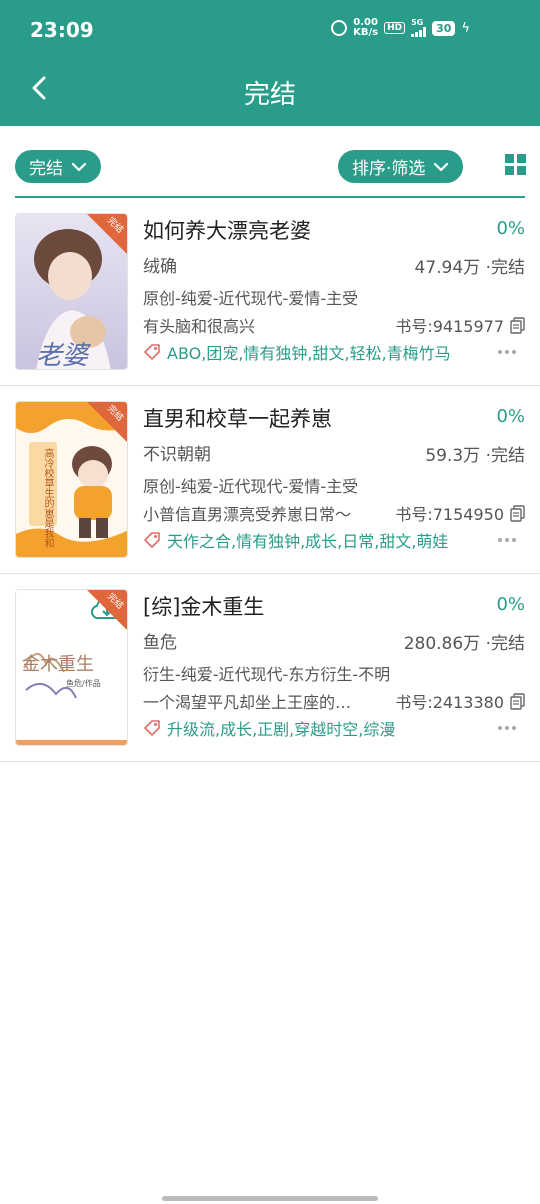  Describe the element at coordinates (227, 231) in the screenshot. I see `book-title: 如何养大漂亮老婆` at that location.